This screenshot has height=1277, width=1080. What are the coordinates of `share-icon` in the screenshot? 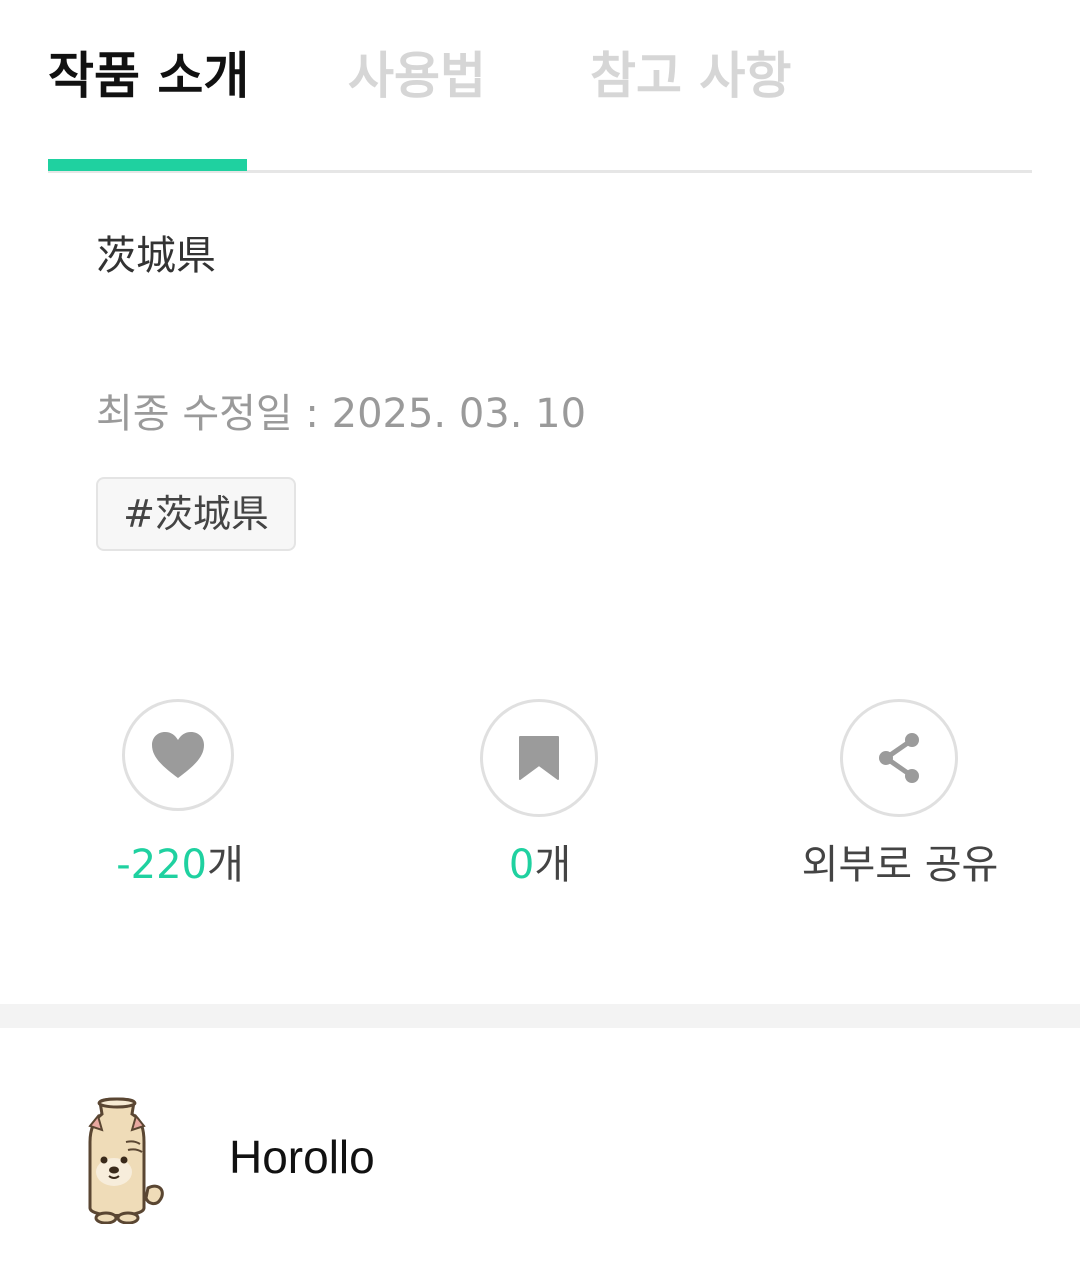 It's located at (899, 758).